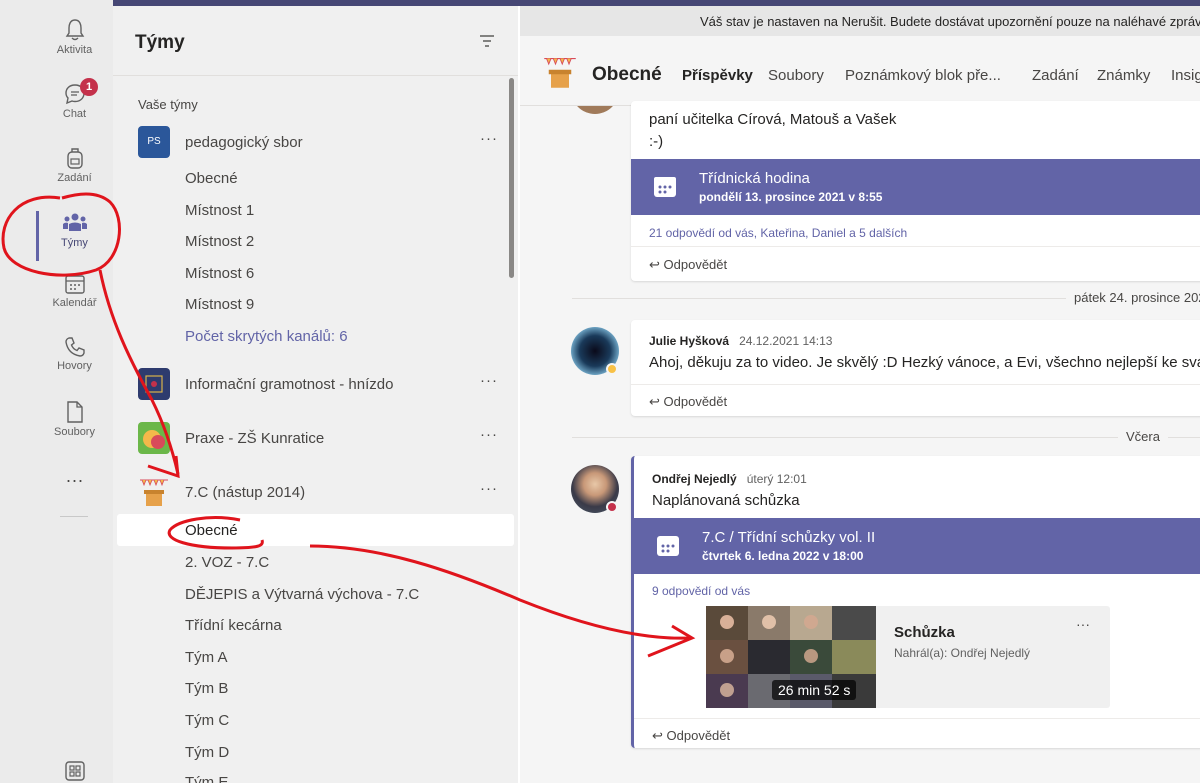 Image resolution: width=1200 pixels, height=783 pixels. I want to click on rail-item-calendar: Kalendář, so click(74, 303).